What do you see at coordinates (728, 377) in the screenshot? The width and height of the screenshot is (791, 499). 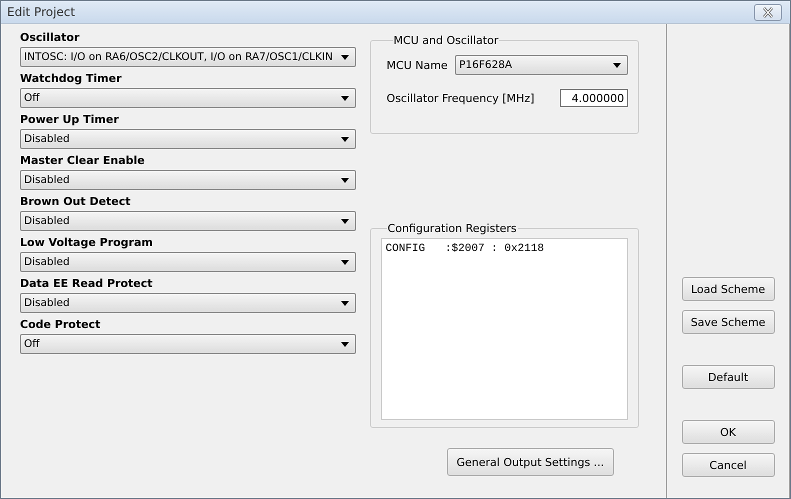 I see `side-button: Default` at bounding box center [728, 377].